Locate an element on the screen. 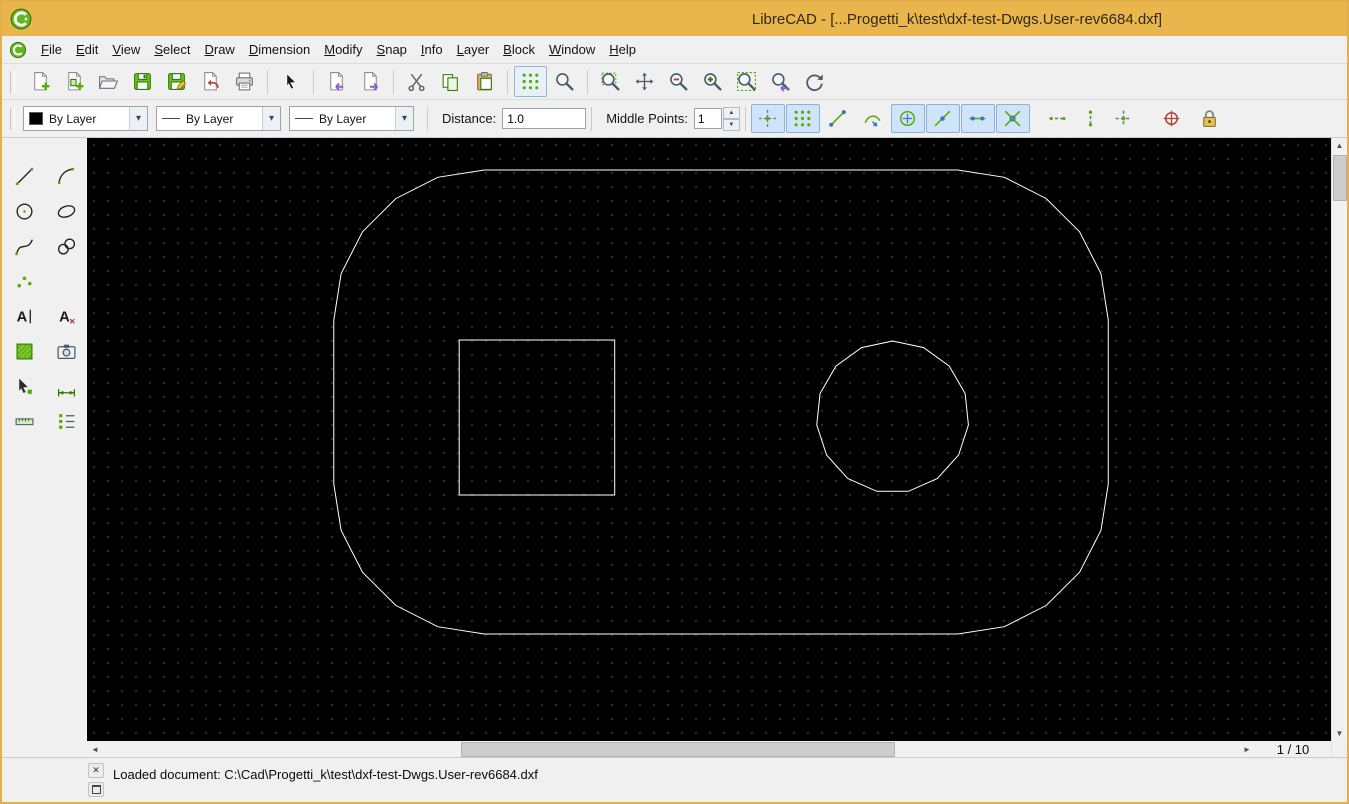  close-drawing-button is located at coordinates (210, 81).